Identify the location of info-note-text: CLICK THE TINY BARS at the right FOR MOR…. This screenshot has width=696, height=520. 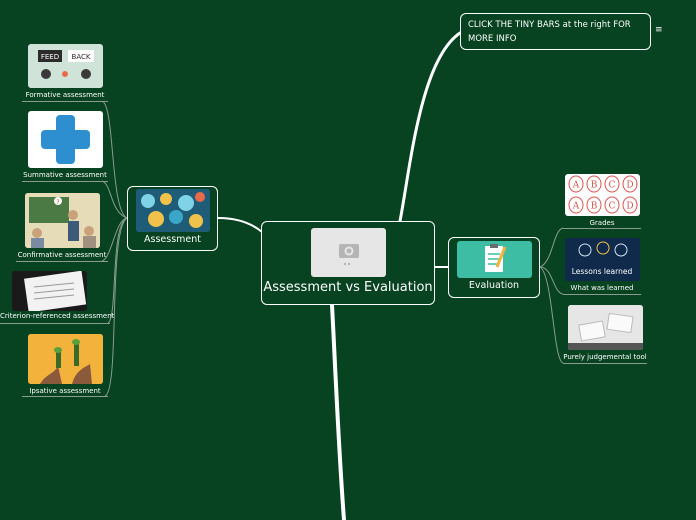
(549, 32).